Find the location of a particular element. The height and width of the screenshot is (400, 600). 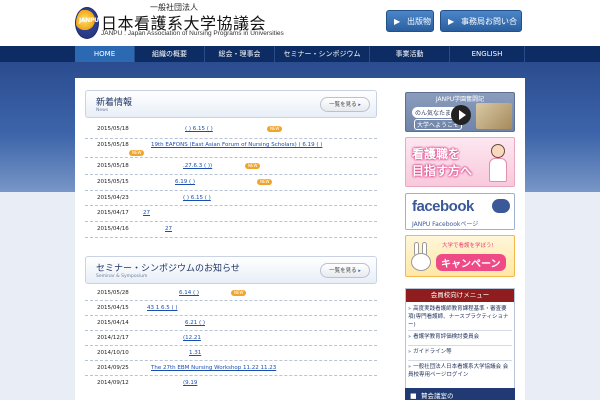

seminar-more-button: 一覧を見る ▸ is located at coordinates (345, 270).